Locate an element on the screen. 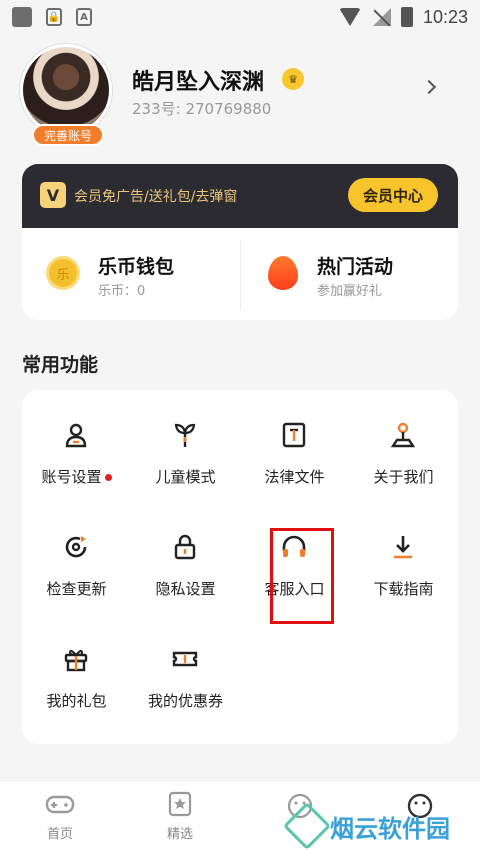  gift-icon is located at coordinates (76, 659).